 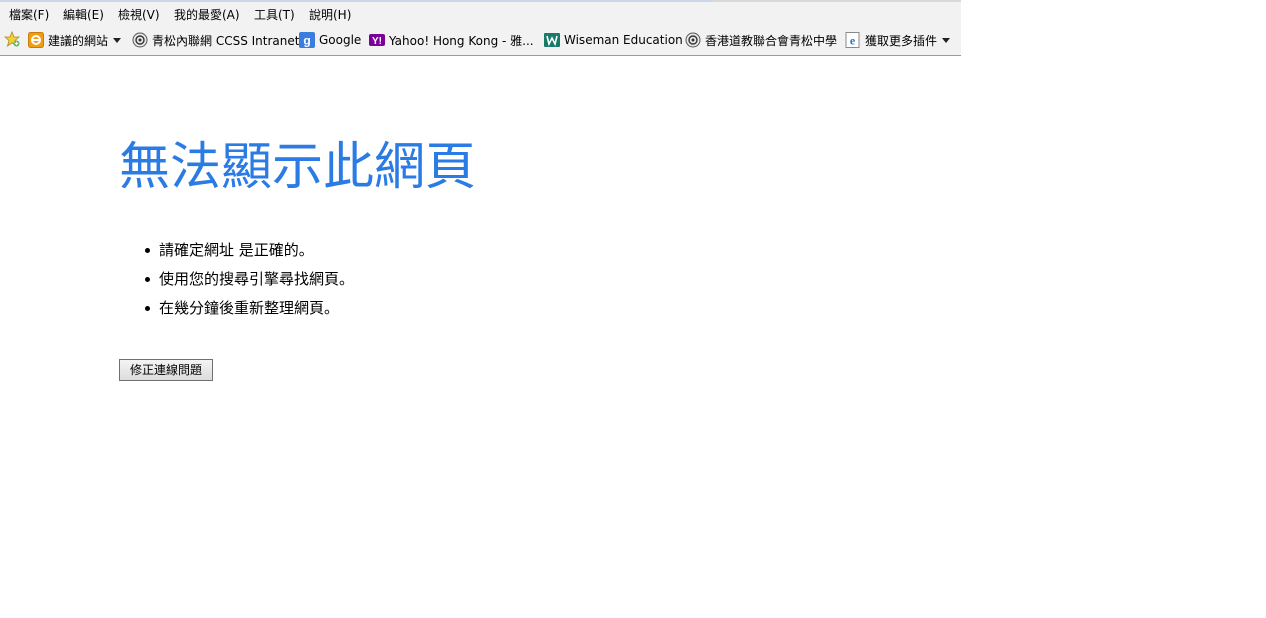 I want to click on list-item: 在幾分鐘後重新整理網頁。, so click(x=249, y=308).